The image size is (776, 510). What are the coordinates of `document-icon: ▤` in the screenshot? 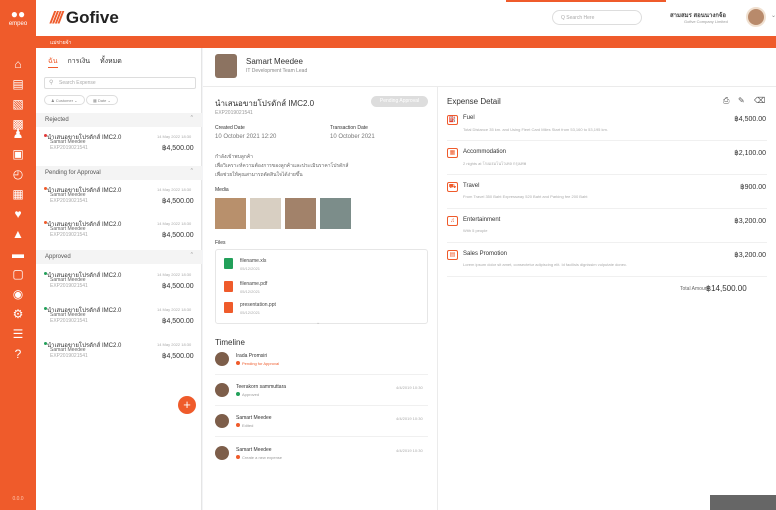 It's located at (18, 84).